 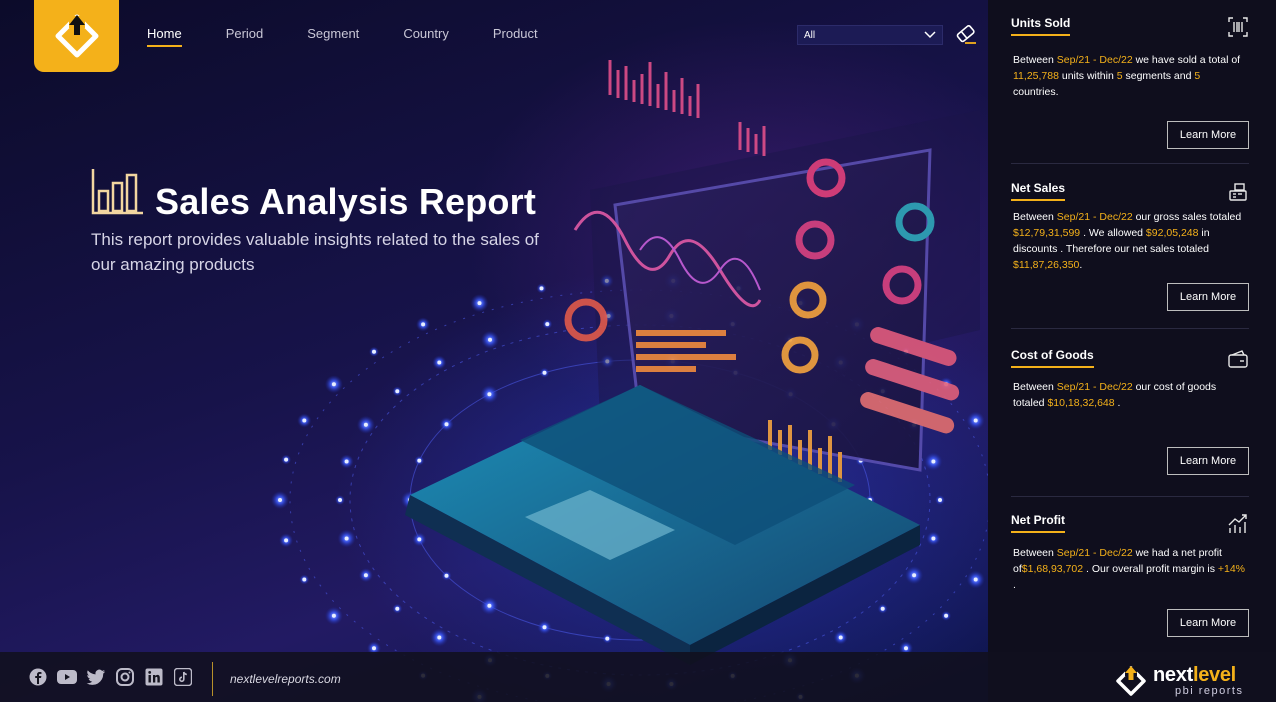 I want to click on highlight-value: $11,87,26,350, so click(x=1046, y=265).